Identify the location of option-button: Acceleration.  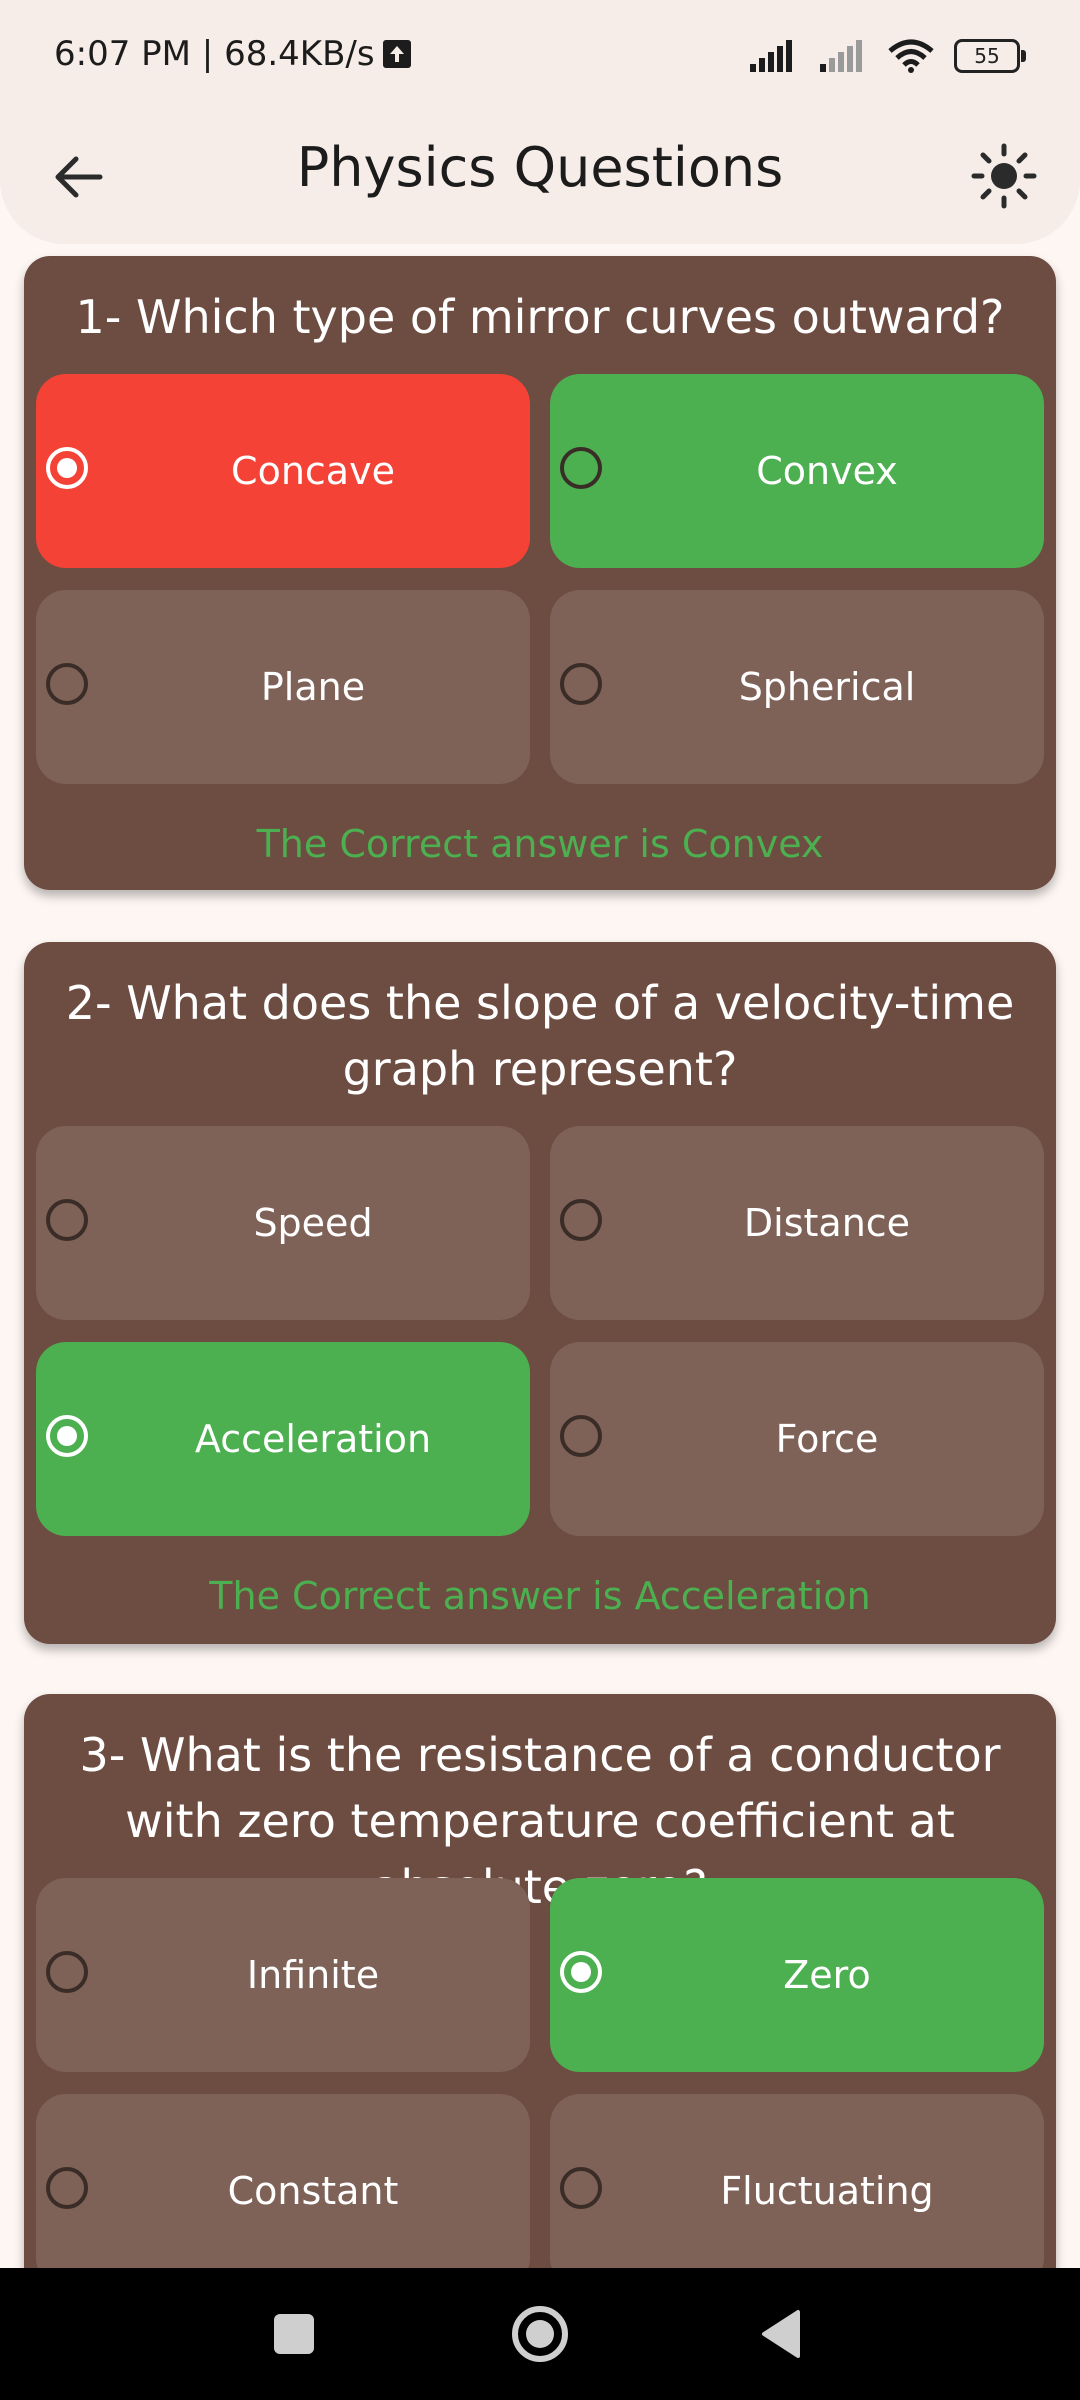
(283, 1439).